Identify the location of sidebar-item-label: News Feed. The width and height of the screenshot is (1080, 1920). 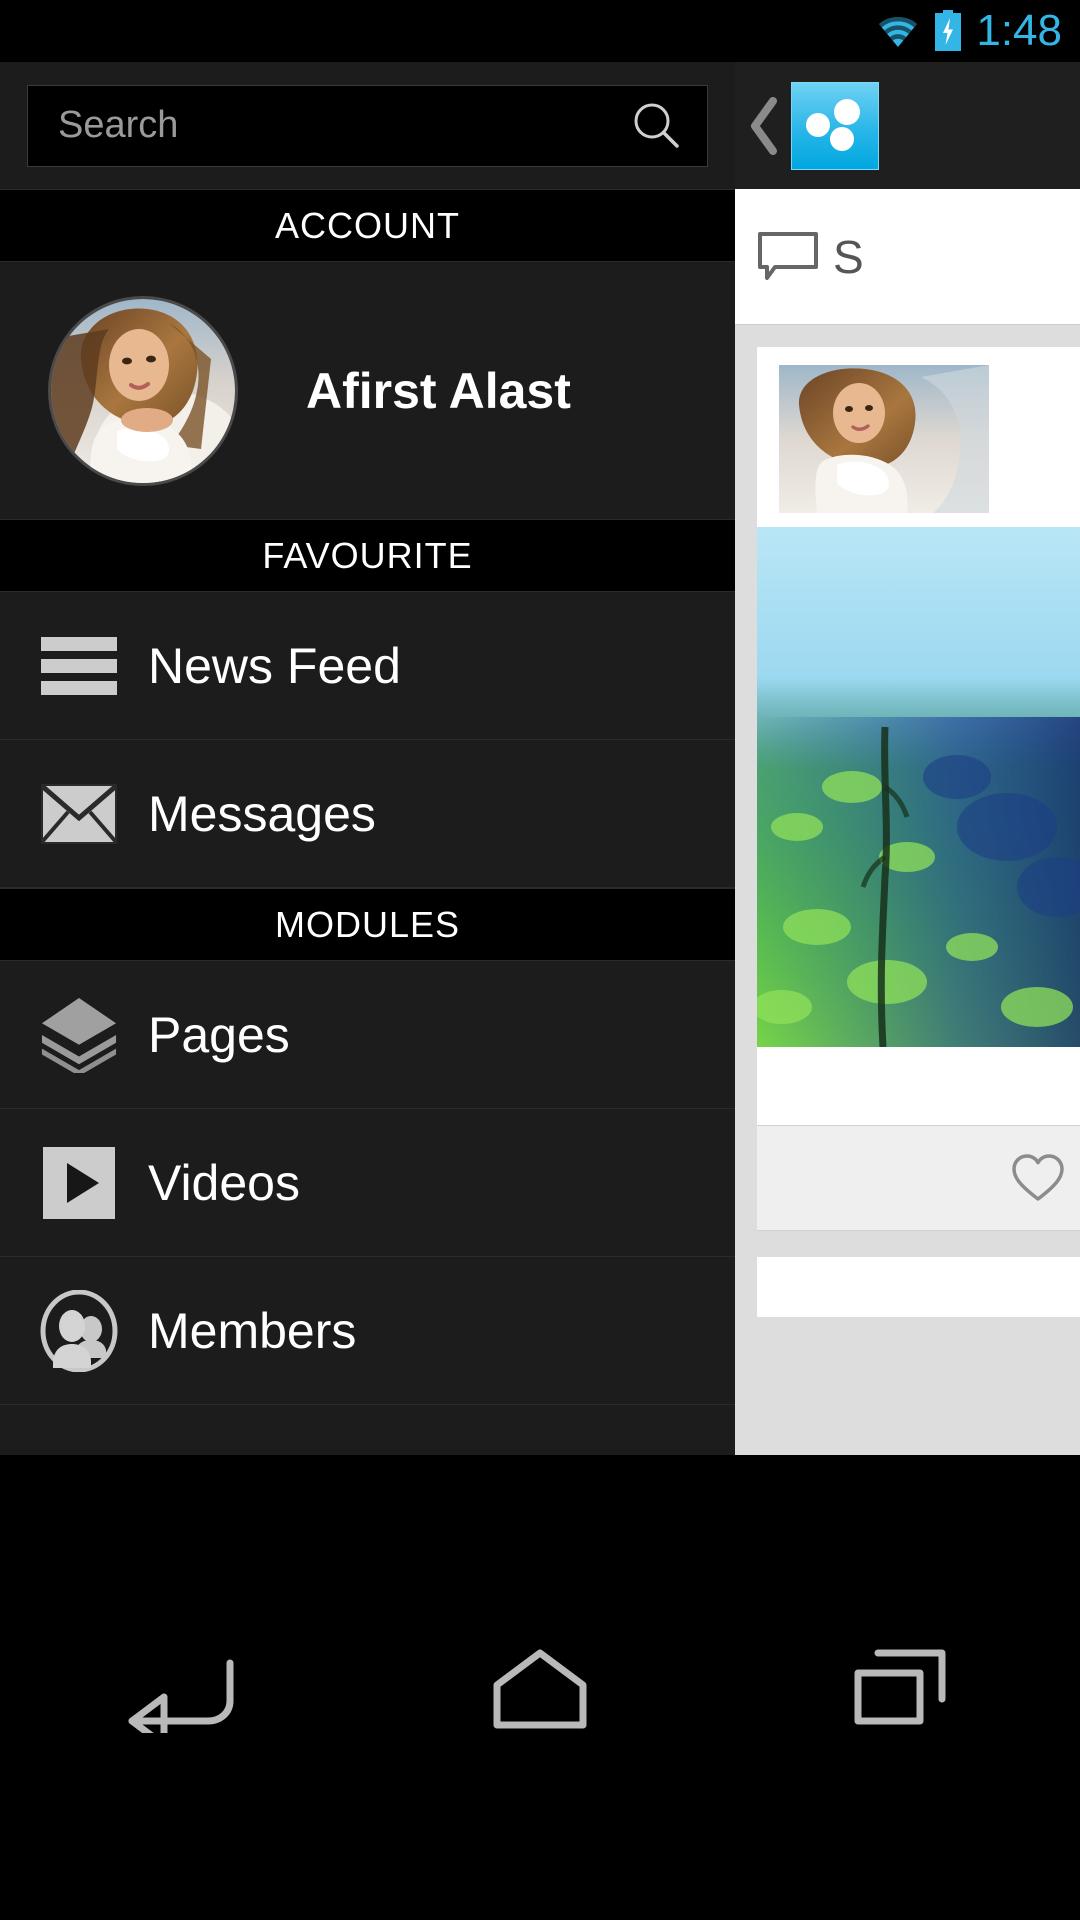
(274, 665).